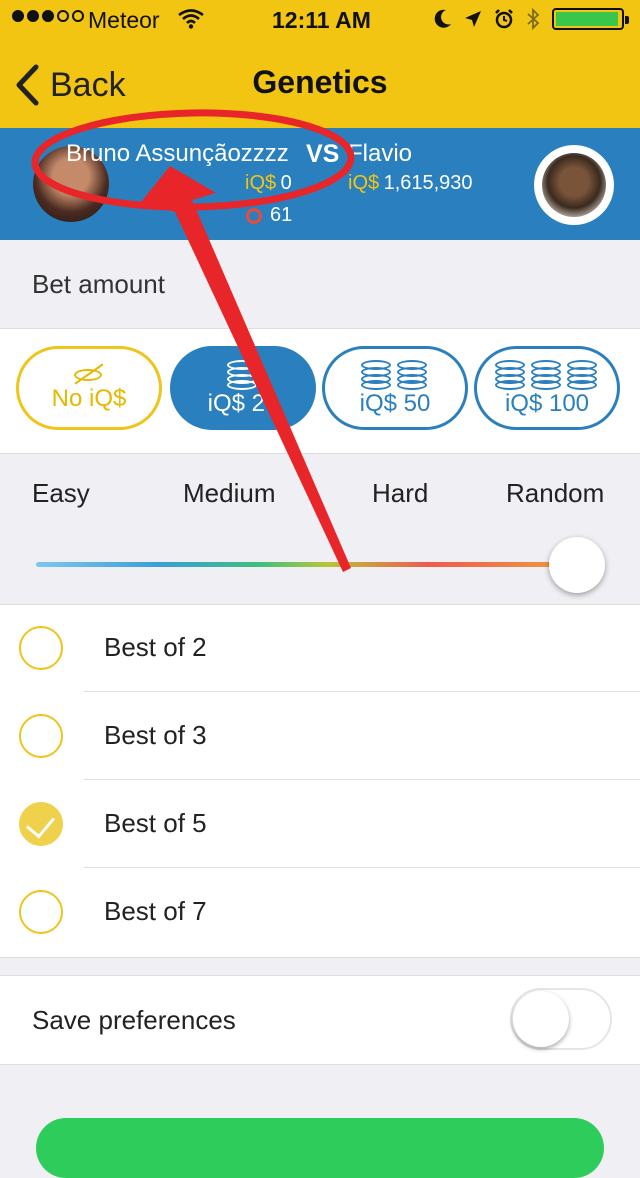 The height and width of the screenshot is (1178, 640). I want to click on bet-option-100: iQ$ 100, so click(547, 388).